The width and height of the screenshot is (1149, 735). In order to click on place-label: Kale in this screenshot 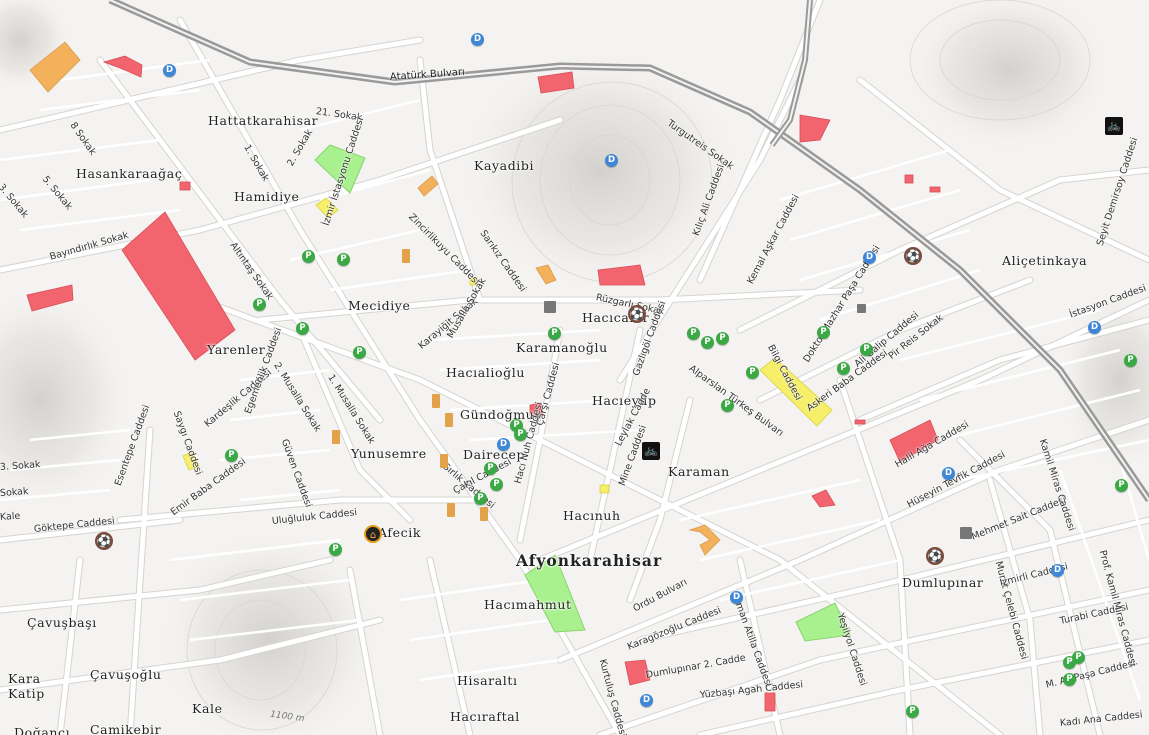, I will do `click(207, 708)`.